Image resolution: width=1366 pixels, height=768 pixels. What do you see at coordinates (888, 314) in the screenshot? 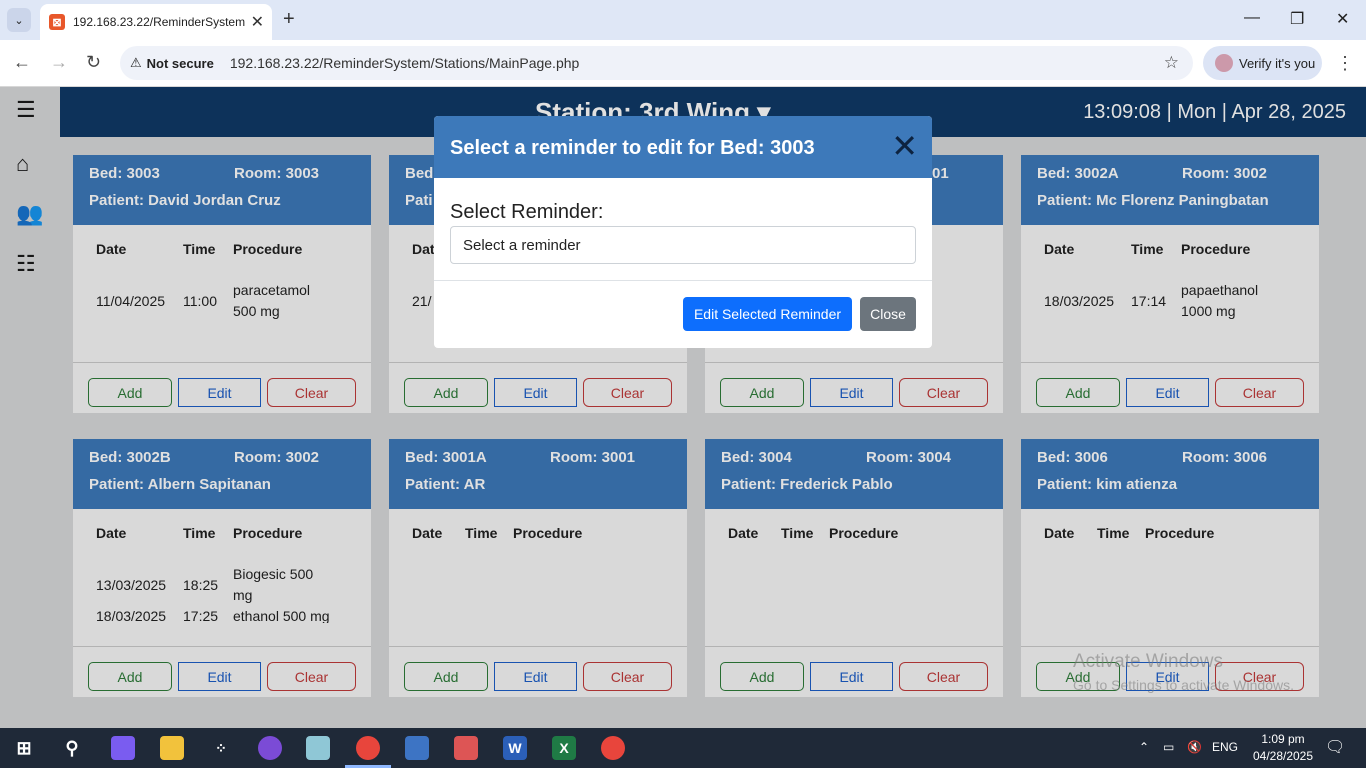
I see `close-button: Close` at bounding box center [888, 314].